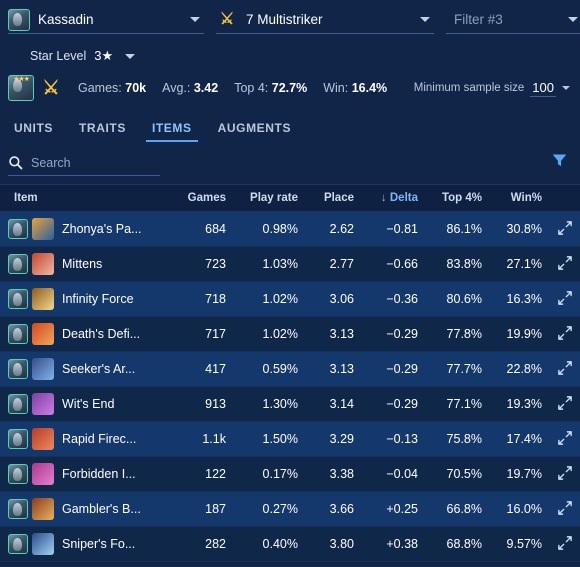 The image size is (580, 567). I want to click on table-row: Mittens 723 1.03% 2.77 −0.66 83.8% 27.1%, so click(290, 264).